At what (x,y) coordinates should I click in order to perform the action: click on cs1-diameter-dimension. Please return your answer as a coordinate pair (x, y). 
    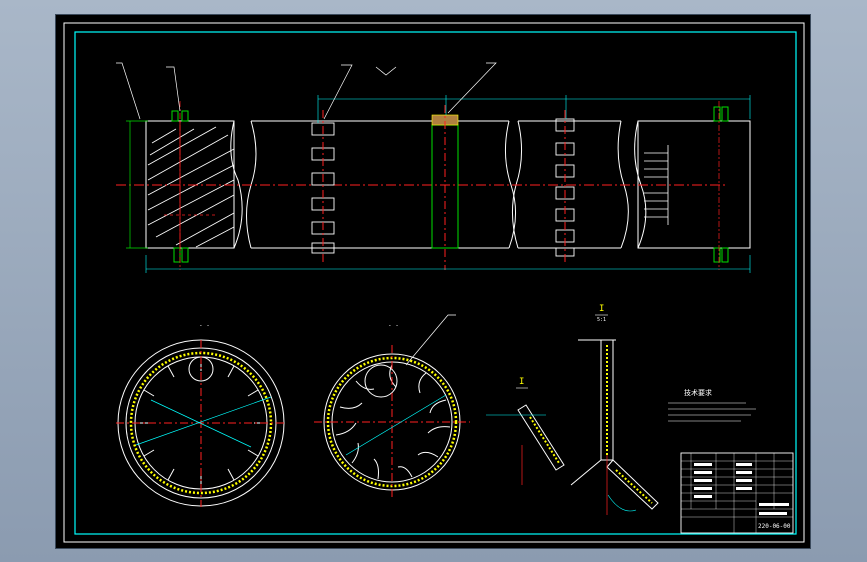
    Looking at the image, I should click on (203, 421).